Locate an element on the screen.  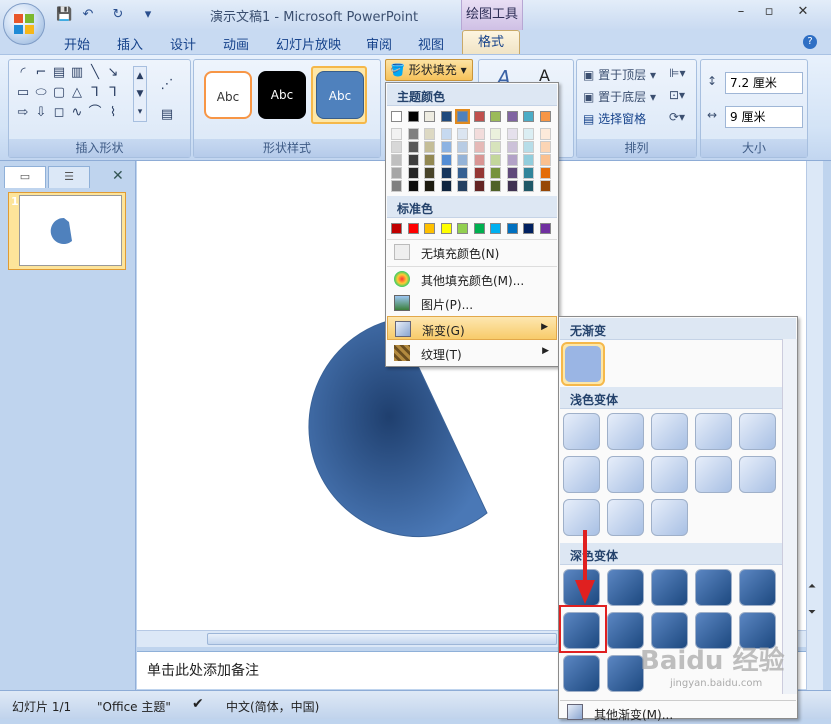
close-pane-icon: ✕ is located at coordinates (118, 176).